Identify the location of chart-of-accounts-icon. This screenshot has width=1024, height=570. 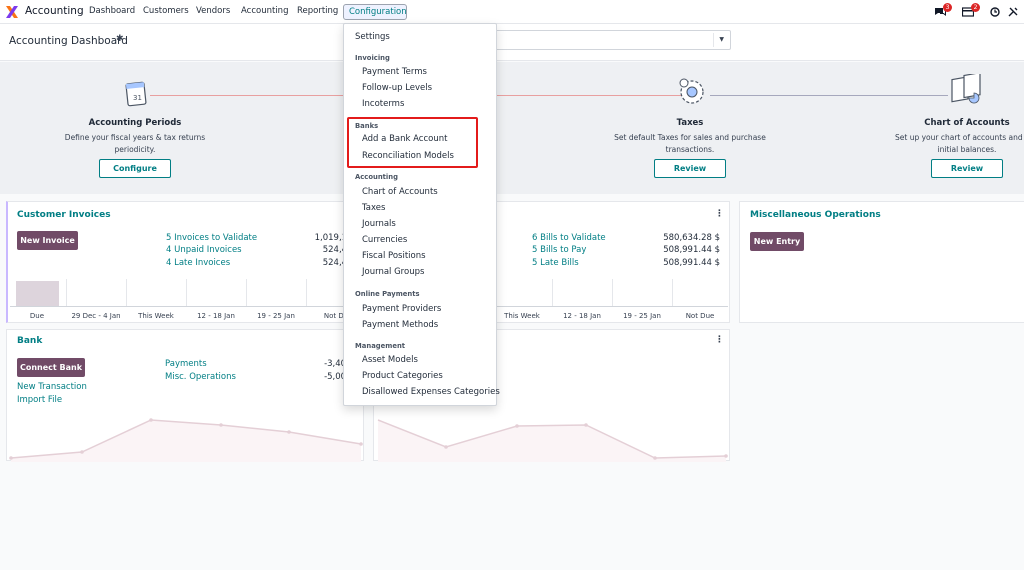
(966, 89).